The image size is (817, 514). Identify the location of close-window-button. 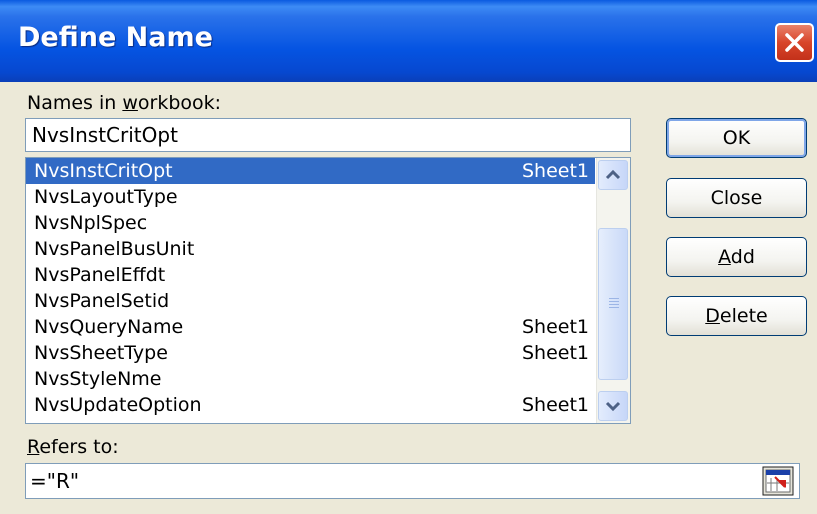
(794, 42).